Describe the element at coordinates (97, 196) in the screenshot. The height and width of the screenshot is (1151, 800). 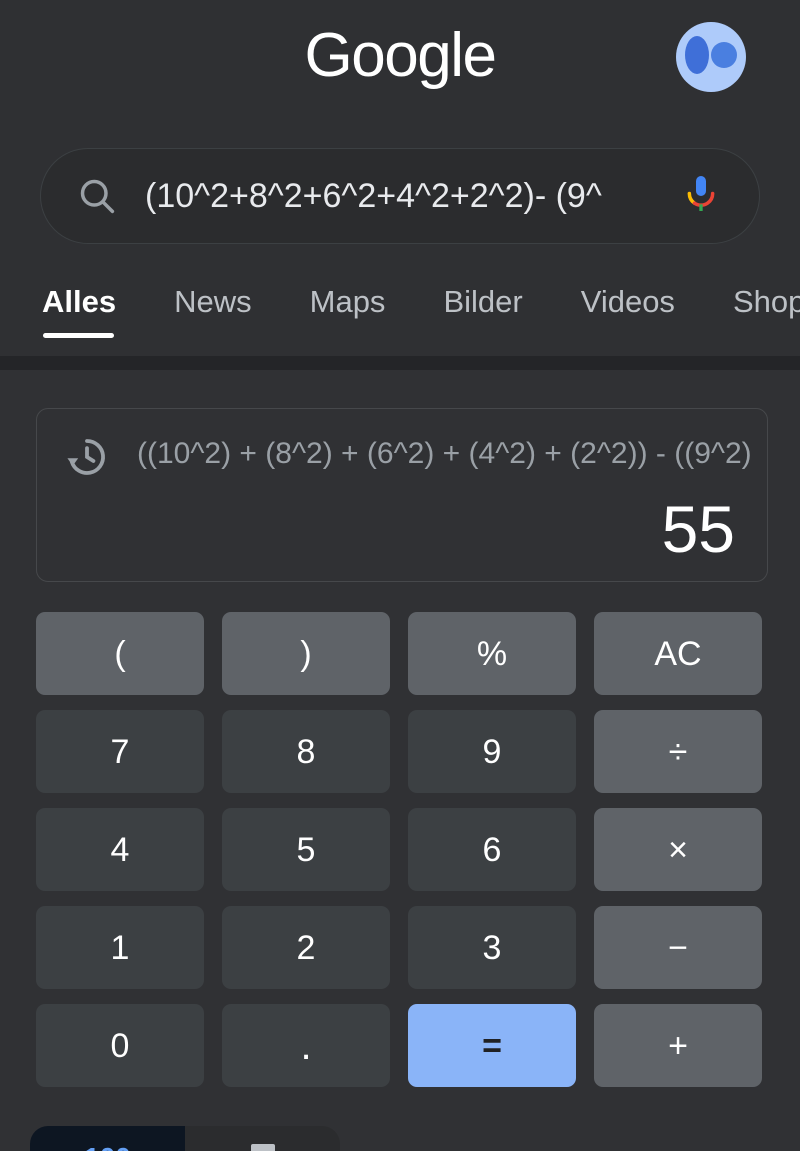
I see `search-icon` at that location.